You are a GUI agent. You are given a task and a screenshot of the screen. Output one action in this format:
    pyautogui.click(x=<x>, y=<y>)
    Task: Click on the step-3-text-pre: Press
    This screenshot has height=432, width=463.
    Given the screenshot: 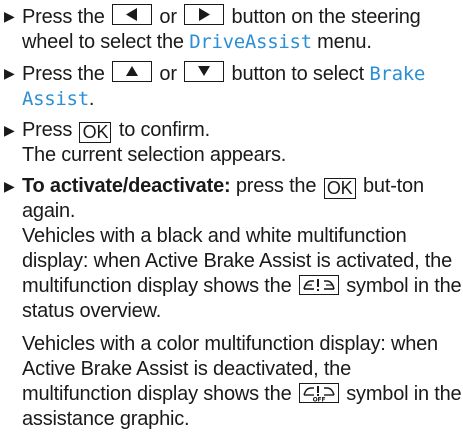 What is the action you would take?
    pyautogui.click(x=47, y=130)
    